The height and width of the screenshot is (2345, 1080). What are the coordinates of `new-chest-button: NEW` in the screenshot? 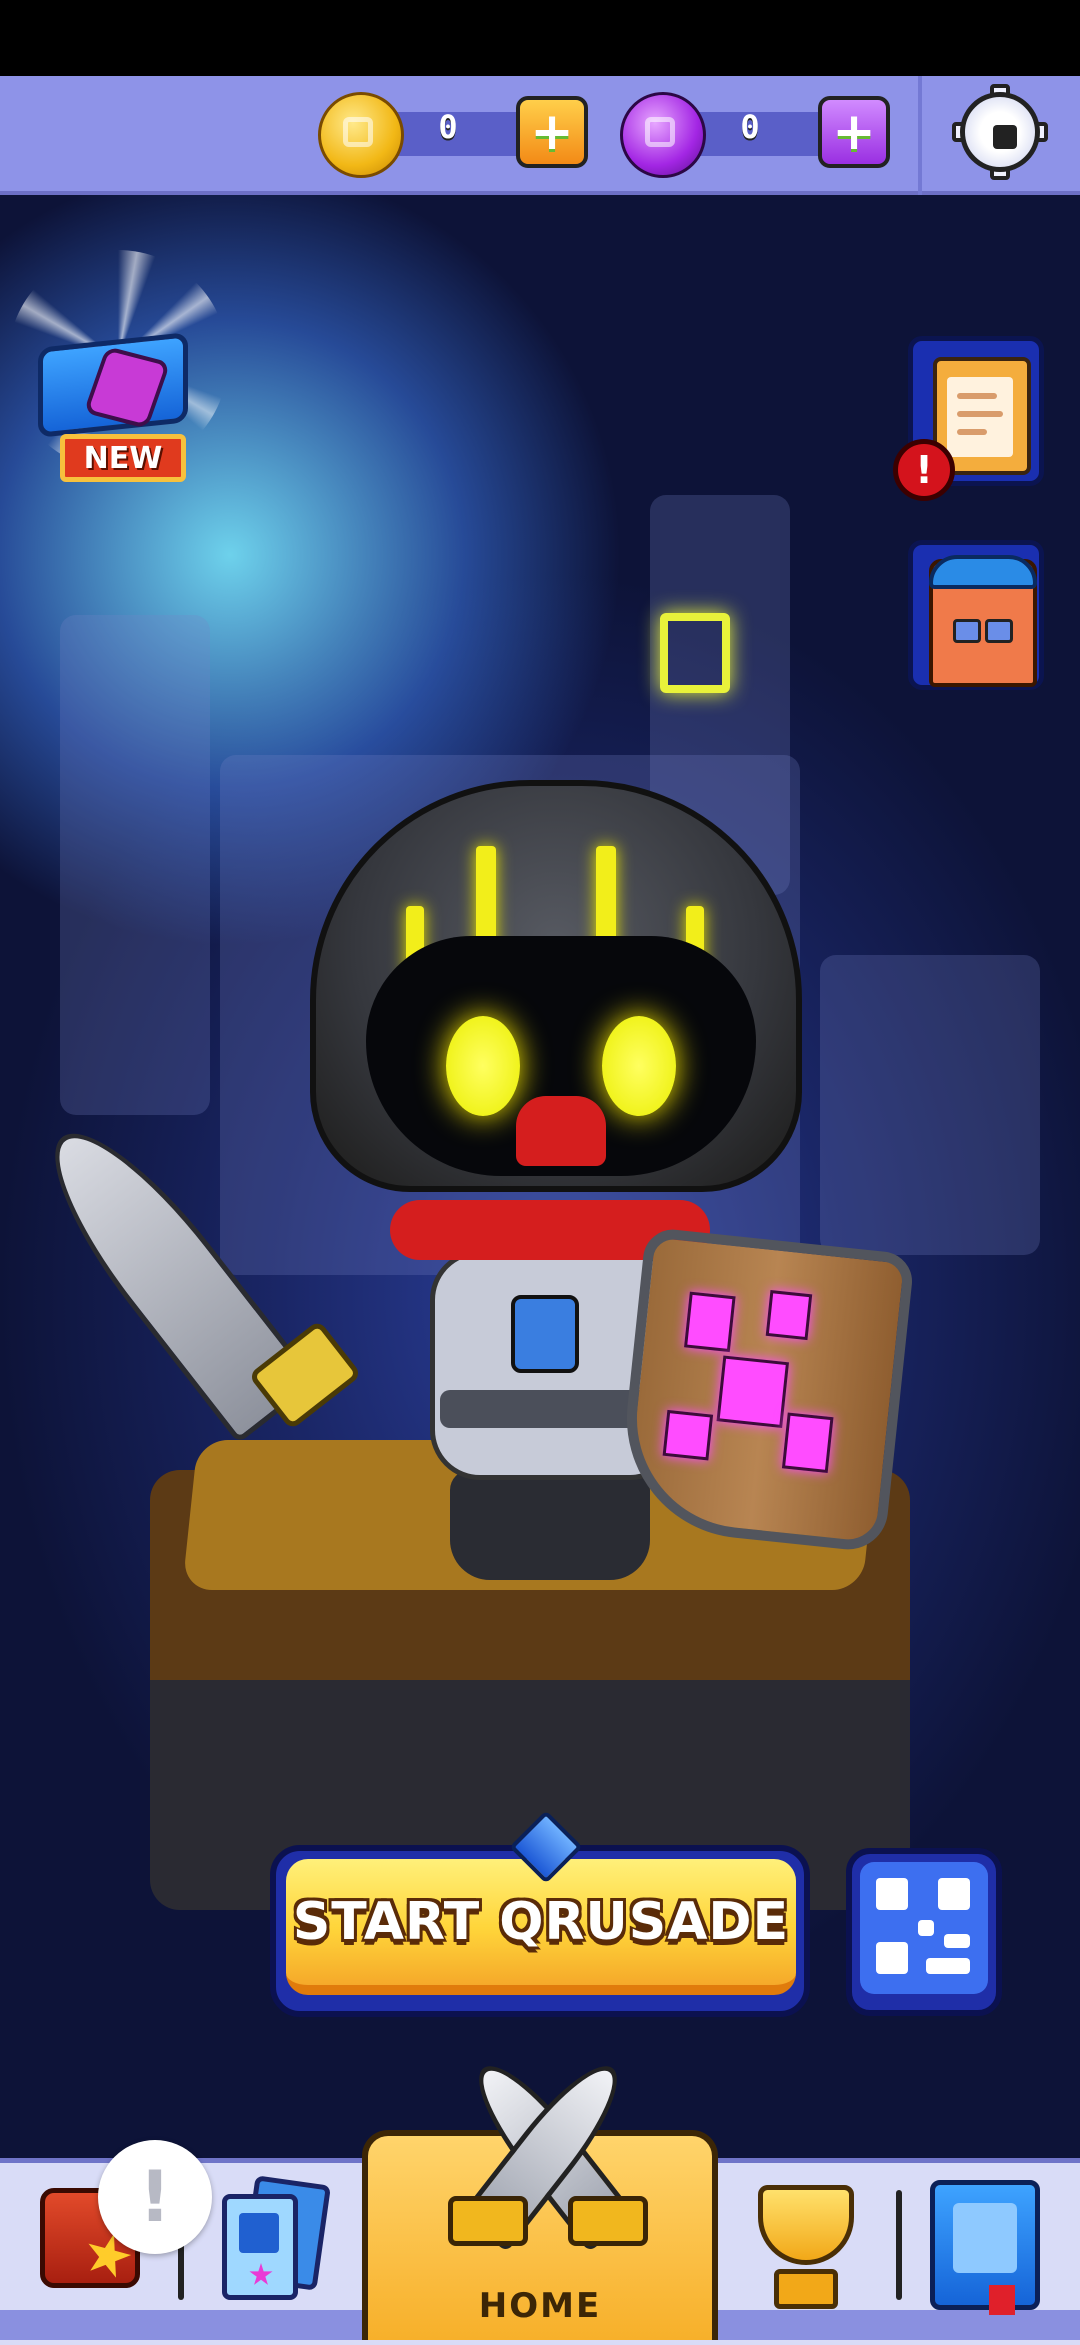 It's located at (118, 370).